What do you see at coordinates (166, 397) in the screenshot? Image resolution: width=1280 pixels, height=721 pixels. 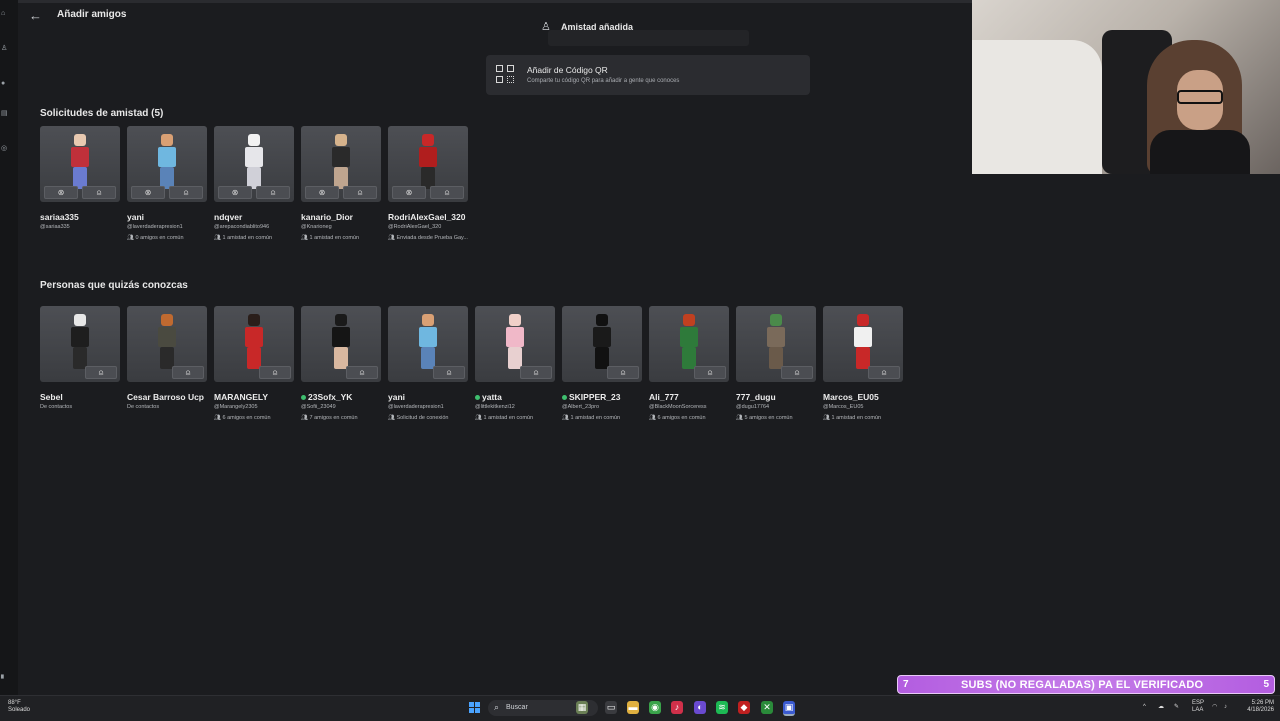 I see `display-name-text: Cesar Barroso Ucp` at bounding box center [166, 397].